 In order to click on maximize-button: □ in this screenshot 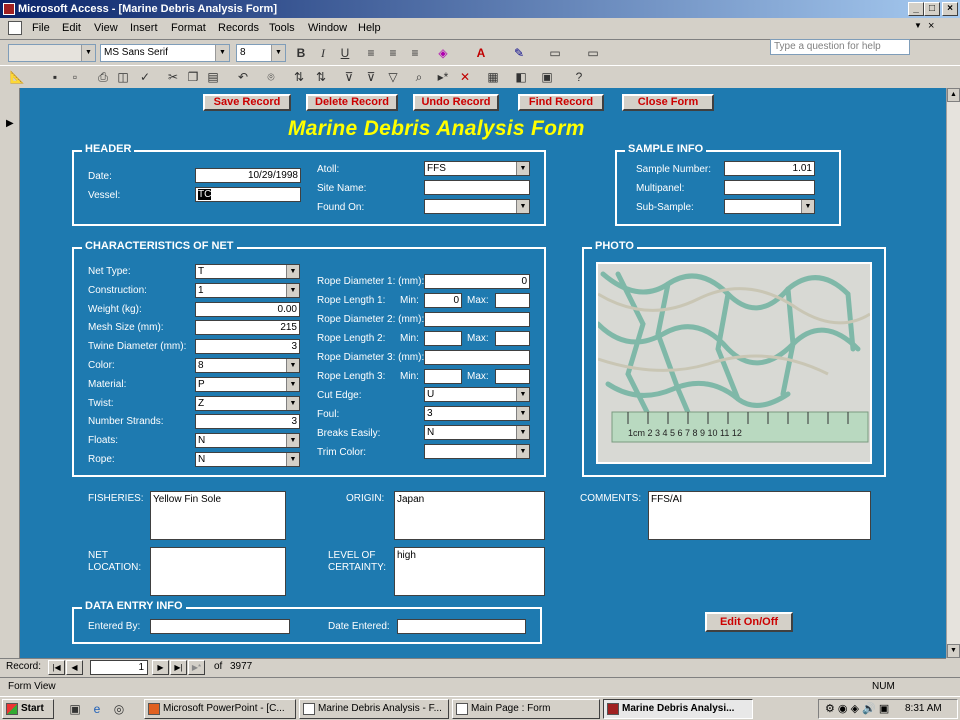, I will do `click(932, 9)`.